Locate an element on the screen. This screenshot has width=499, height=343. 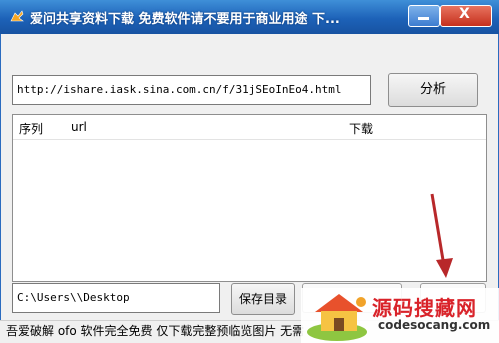
minimize-icon is located at coordinates (423, 18).